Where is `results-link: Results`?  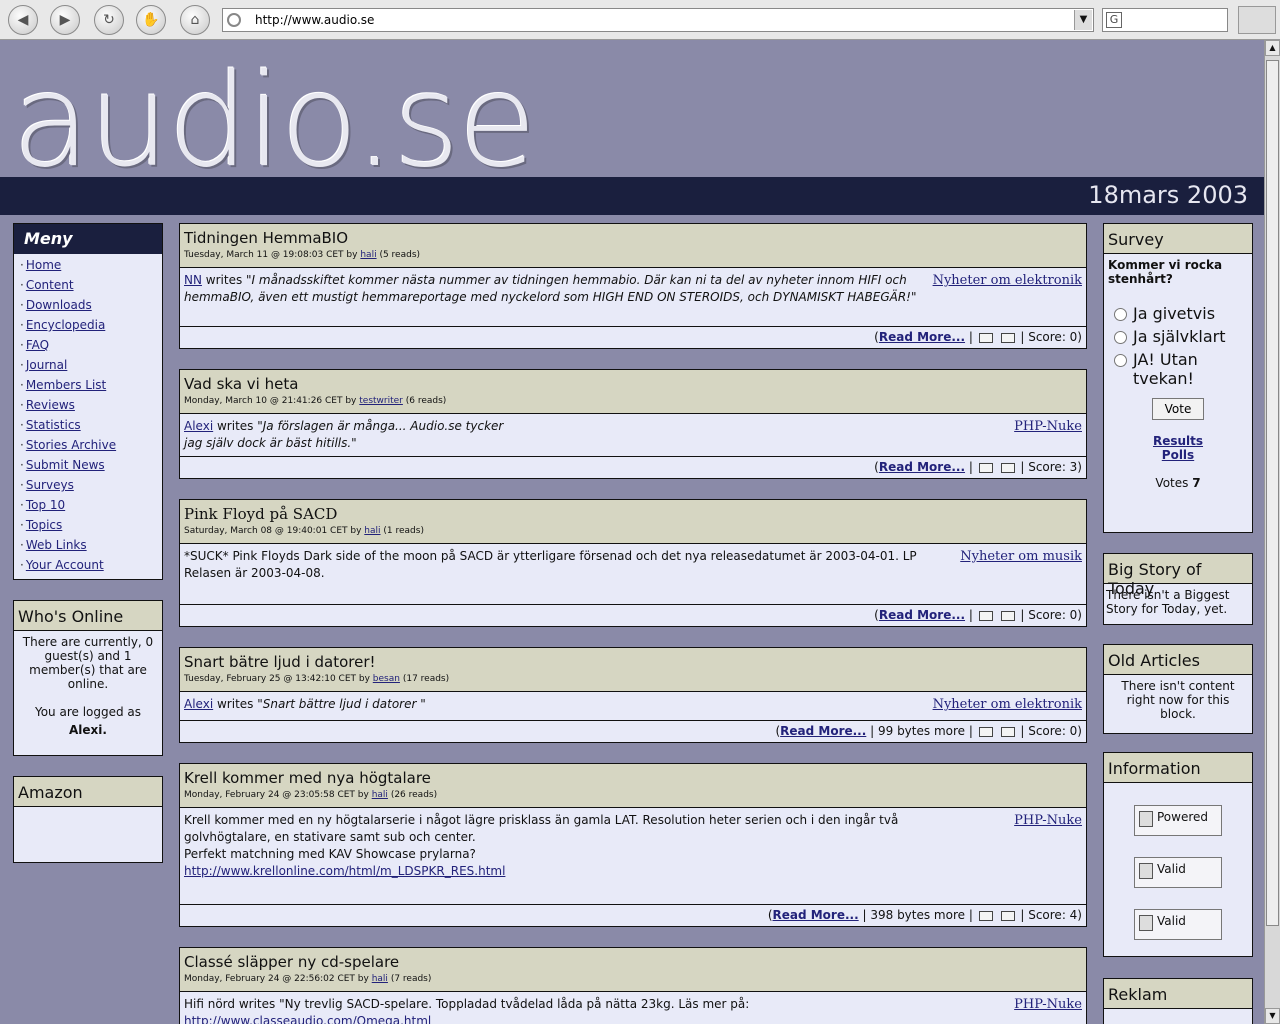 results-link: Results is located at coordinates (1178, 441).